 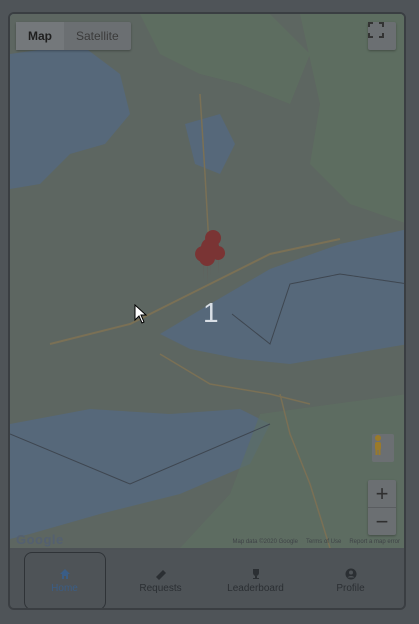 What do you see at coordinates (382, 36) in the screenshot?
I see `fullscreen-icon` at bounding box center [382, 36].